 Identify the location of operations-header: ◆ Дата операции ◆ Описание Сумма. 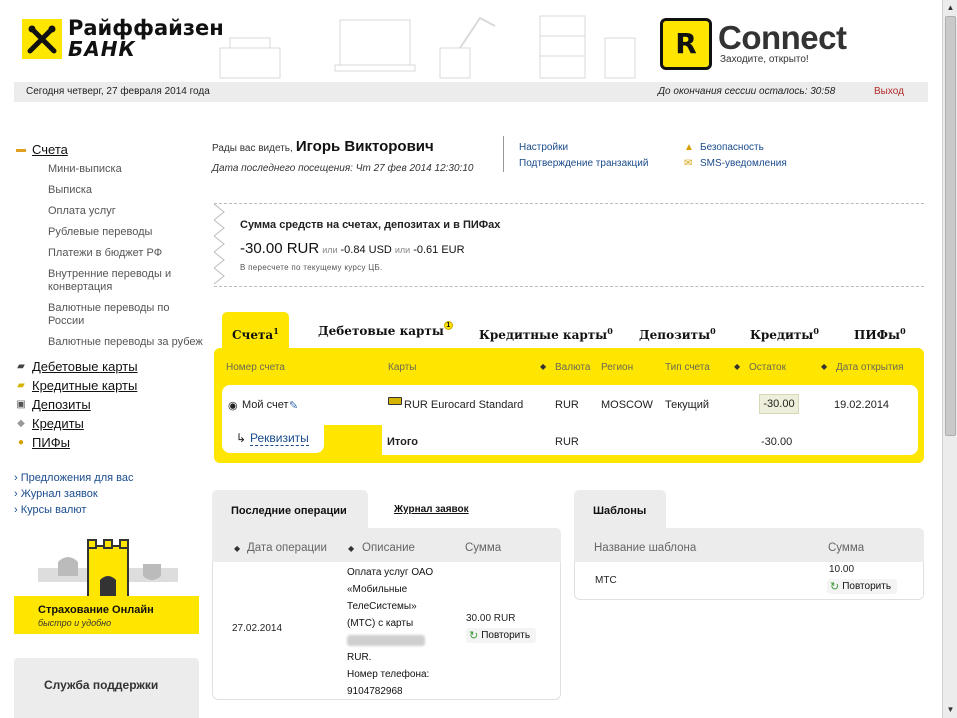
(386, 545).